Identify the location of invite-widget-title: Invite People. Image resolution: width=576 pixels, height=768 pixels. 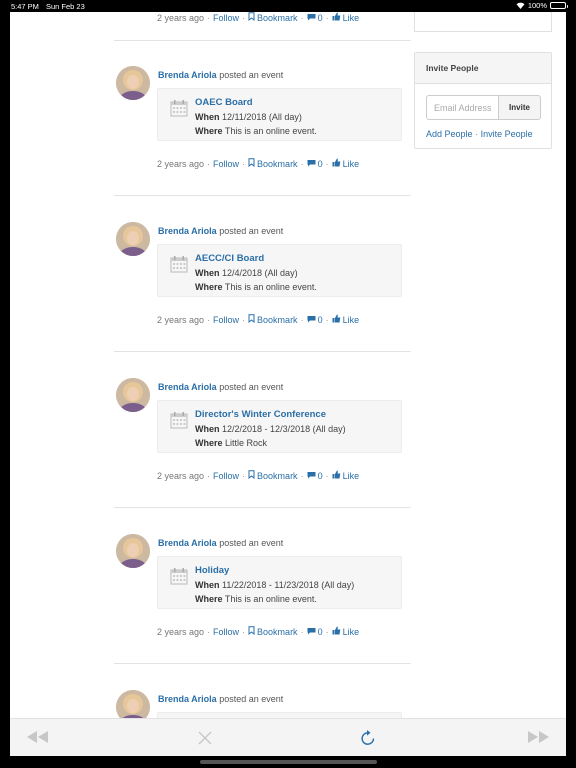
(483, 68).